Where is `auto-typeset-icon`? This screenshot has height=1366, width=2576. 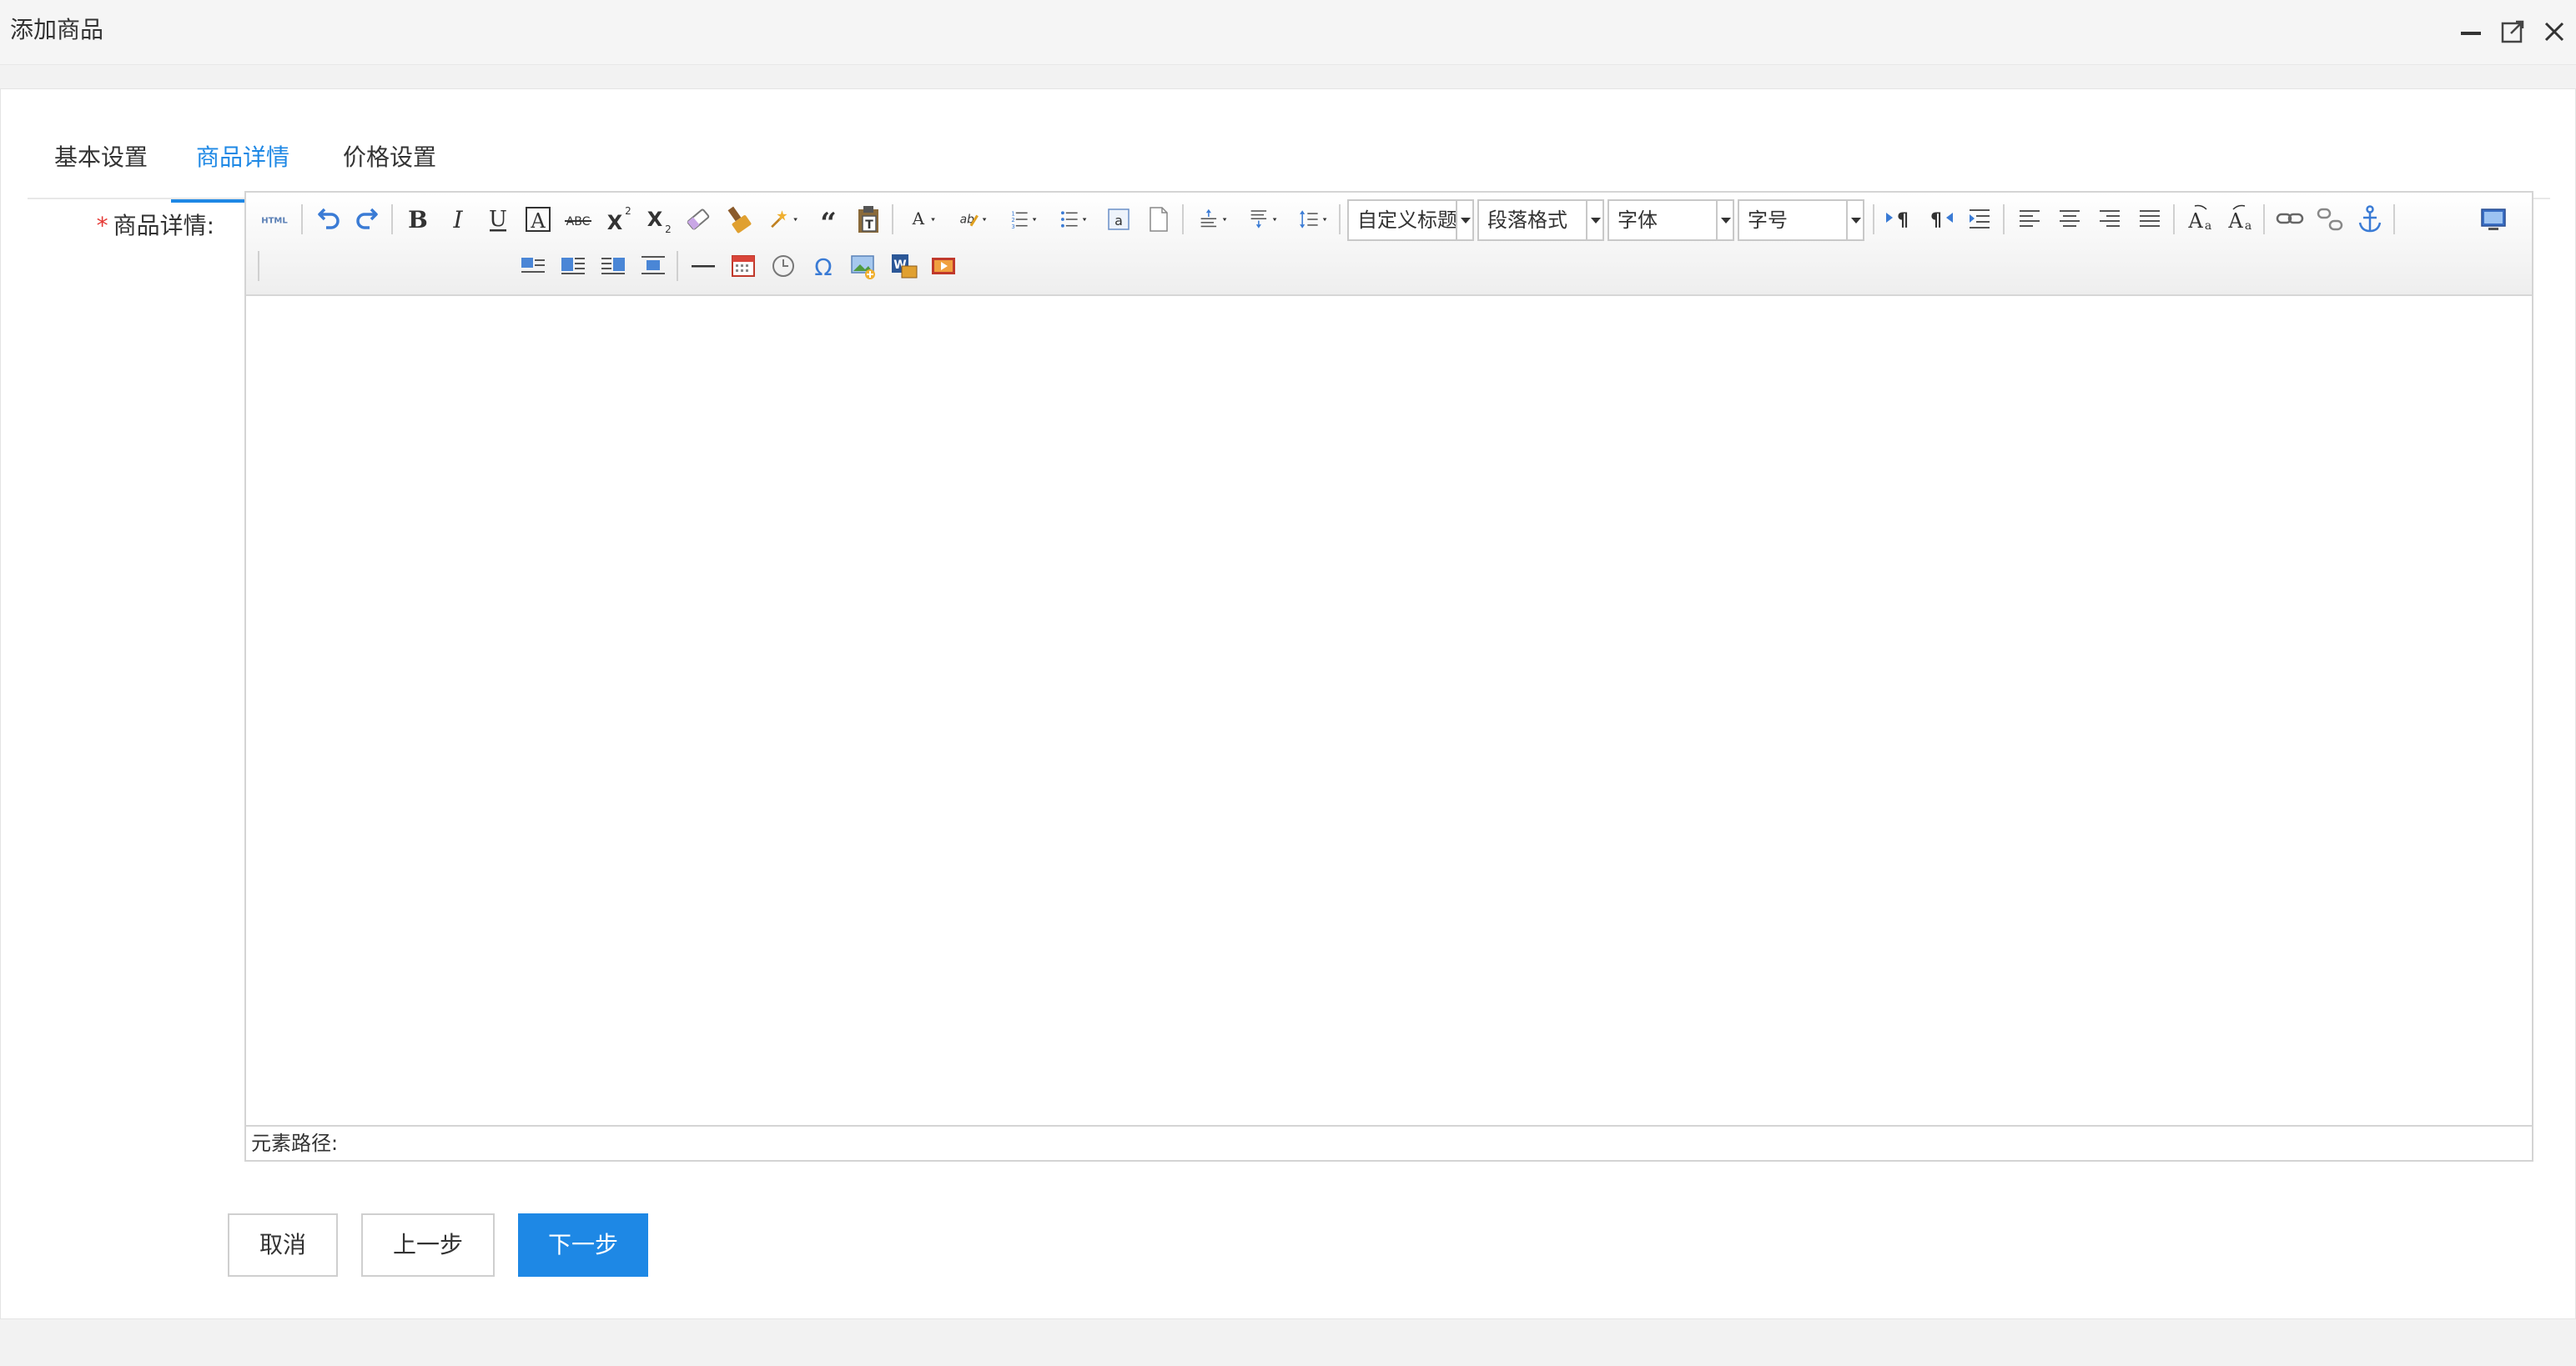
auto-typeset-icon is located at coordinates (783, 220).